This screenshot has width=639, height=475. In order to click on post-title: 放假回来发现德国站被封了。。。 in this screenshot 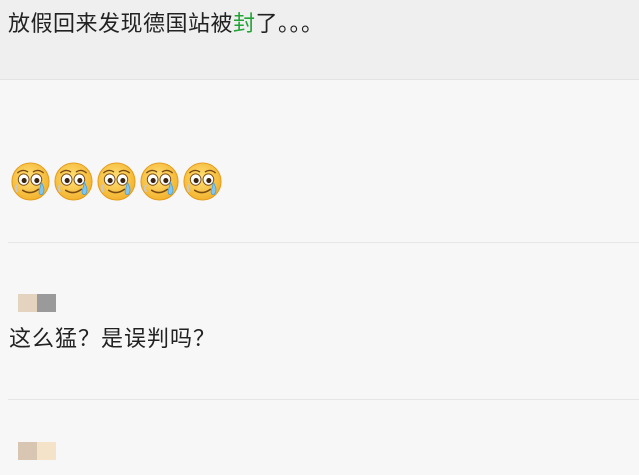, I will do `click(166, 25)`.